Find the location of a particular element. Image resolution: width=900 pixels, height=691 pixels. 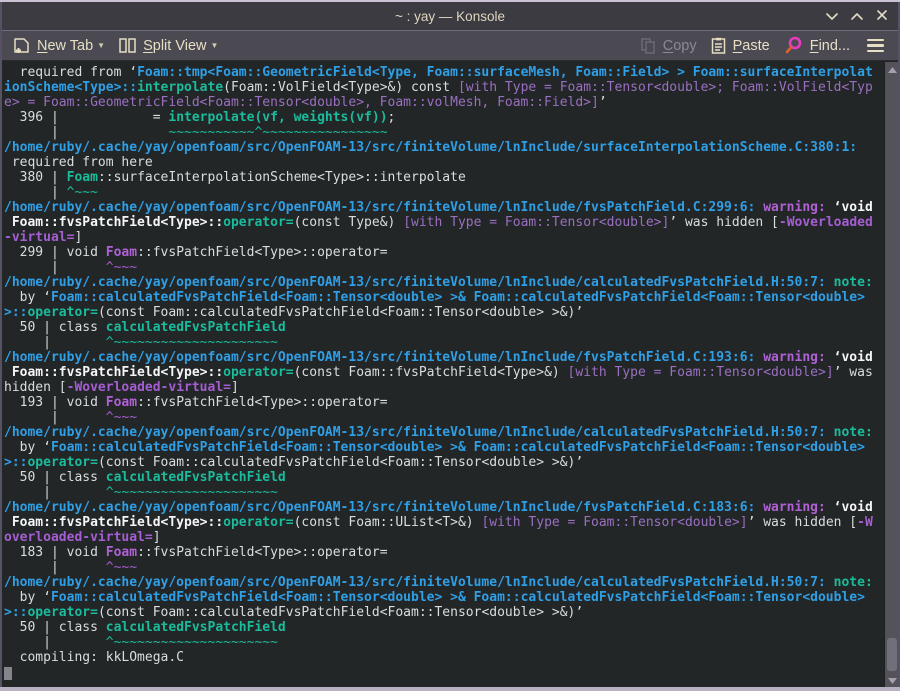

new-tab-dropdown-arrow: ▼ is located at coordinates (101, 45).